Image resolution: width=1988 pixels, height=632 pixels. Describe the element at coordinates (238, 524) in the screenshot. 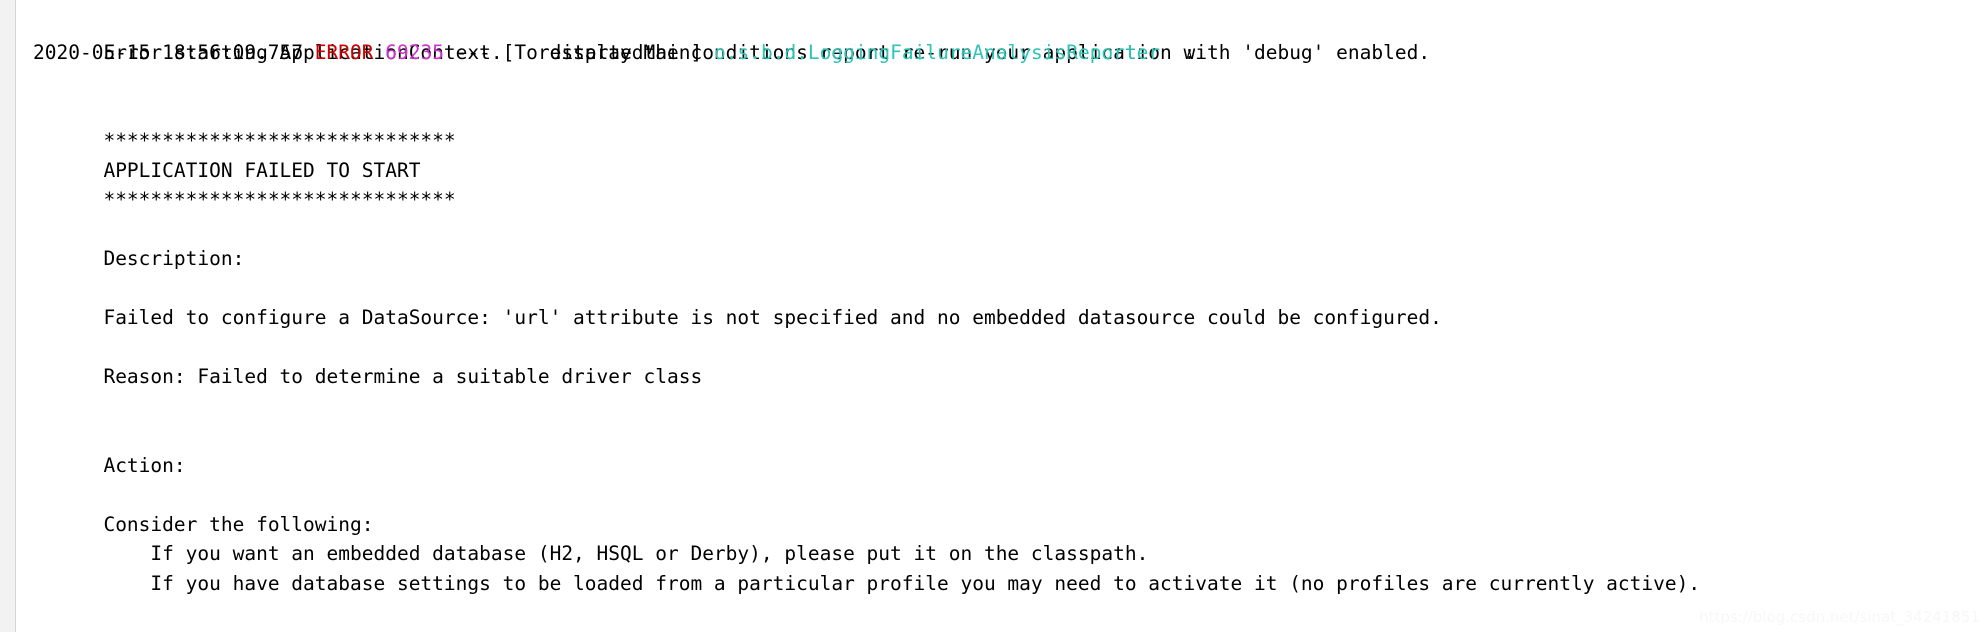

I see `log-line-text: Consider the following:` at that location.